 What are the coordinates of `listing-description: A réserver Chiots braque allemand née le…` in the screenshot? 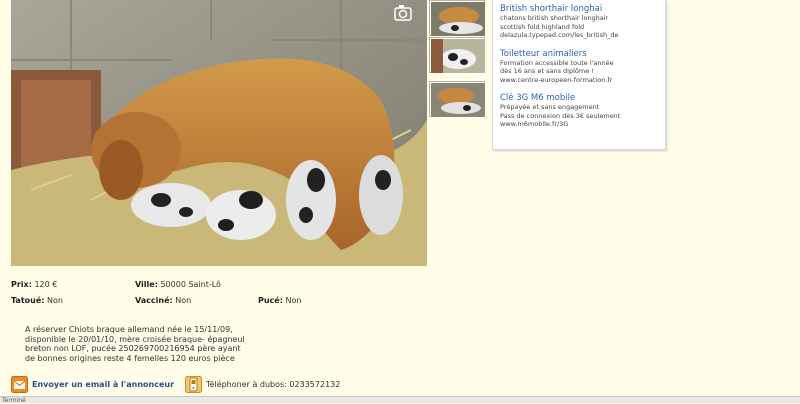 It's located at (150, 344).